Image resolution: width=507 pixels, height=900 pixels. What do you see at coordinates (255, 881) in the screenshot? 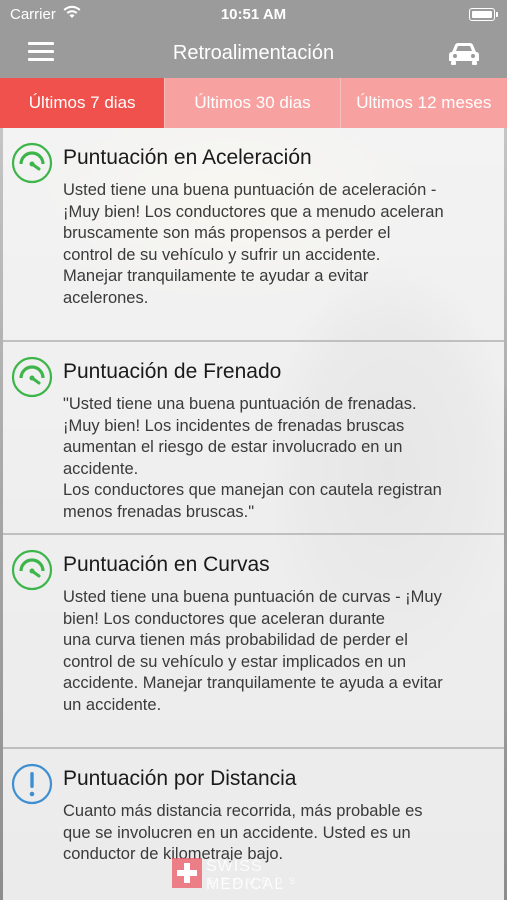
I see `watermark-subtitle: SEGUROS` at bounding box center [255, 881].